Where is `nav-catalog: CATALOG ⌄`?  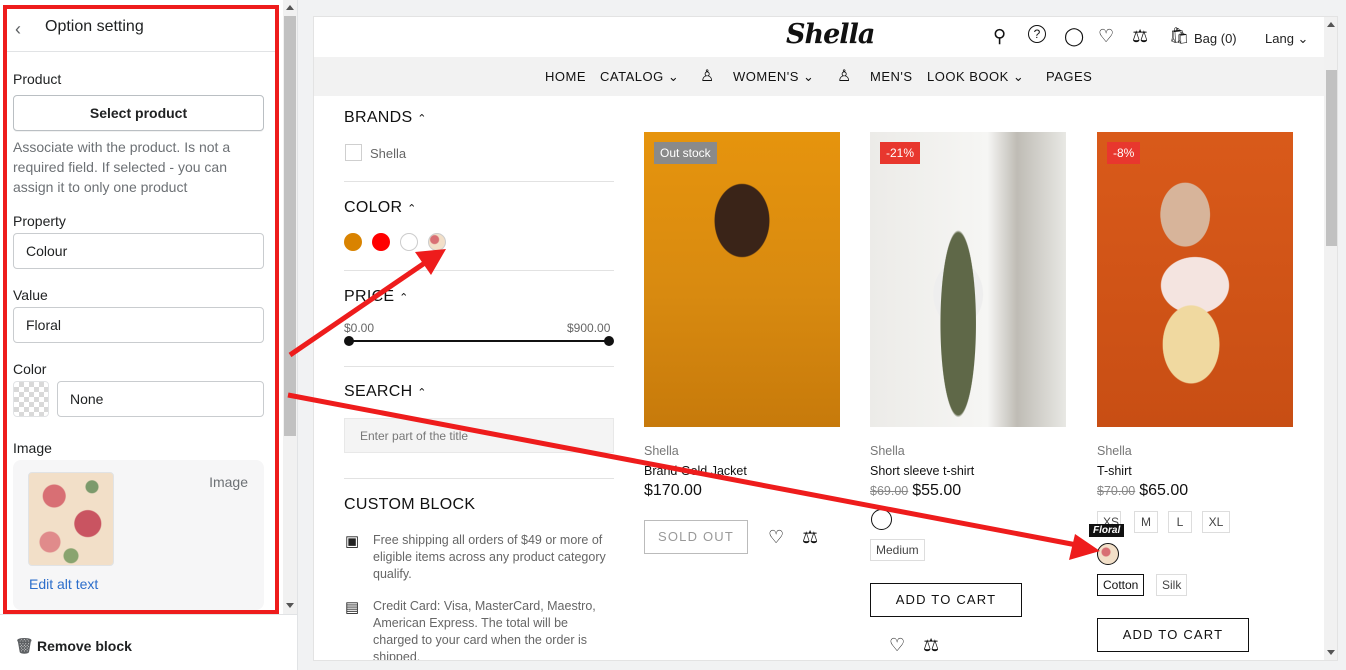 nav-catalog: CATALOG ⌄ is located at coordinates (639, 77).